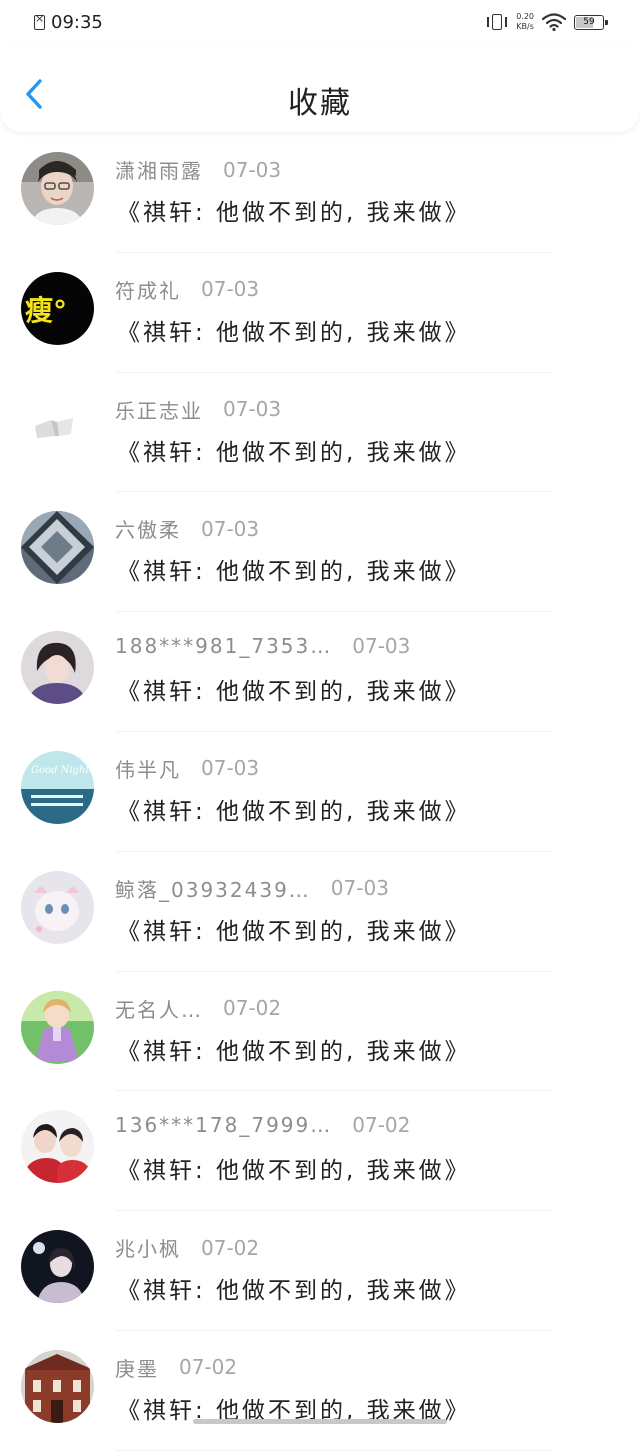 The width and height of the screenshot is (640, 1451). Describe the element at coordinates (46, 310) in the screenshot. I see `svg-text: 瘦°` at that location.